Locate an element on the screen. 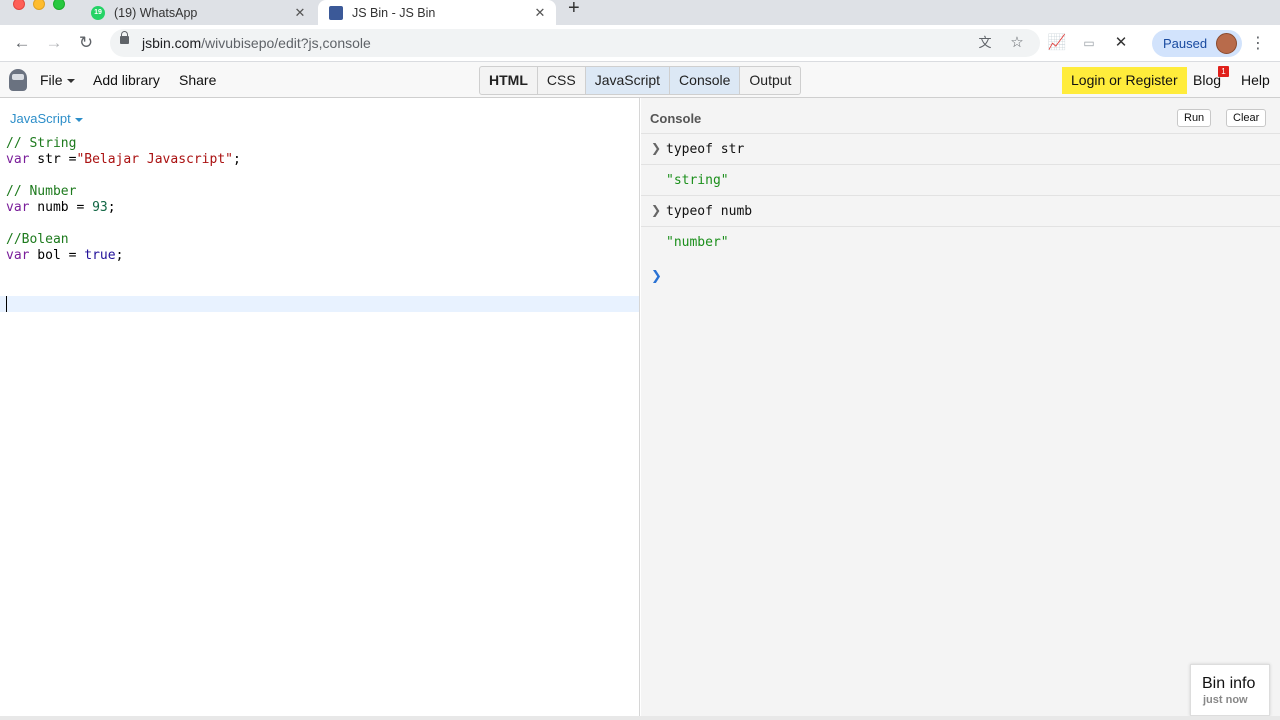 The height and width of the screenshot is (720, 1280). jsbin-favicon-icon is located at coordinates (336, 12).